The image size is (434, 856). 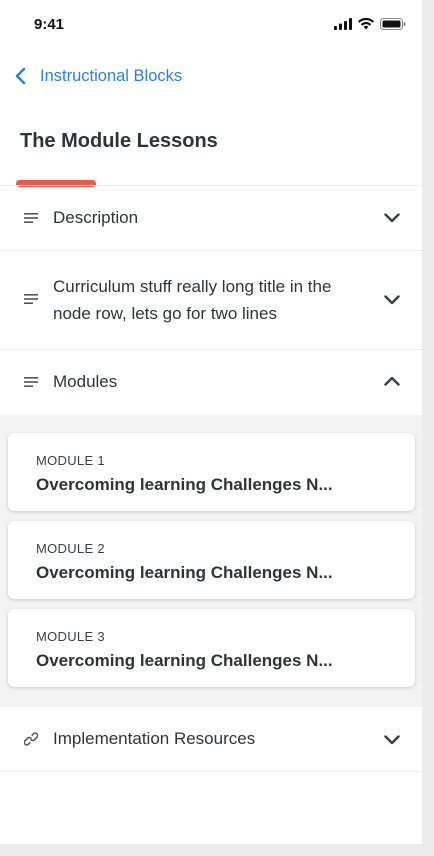 What do you see at coordinates (70, 548) in the screenshot?
I see `module-kicker: MODULE 2` at bounding box center [70, 548].